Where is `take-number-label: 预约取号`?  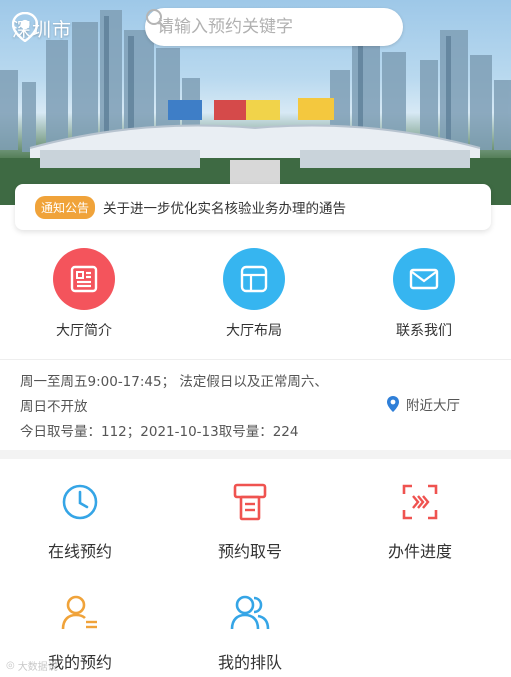 take-number-label: 预约取号 is located at coordinates (249, 551).